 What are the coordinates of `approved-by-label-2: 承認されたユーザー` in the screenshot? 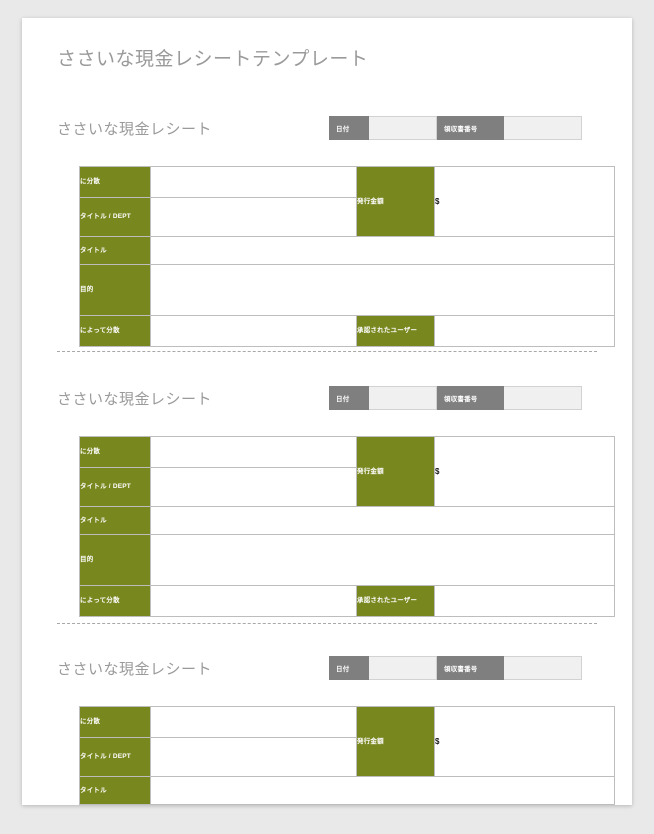 It's located at (395, 601).